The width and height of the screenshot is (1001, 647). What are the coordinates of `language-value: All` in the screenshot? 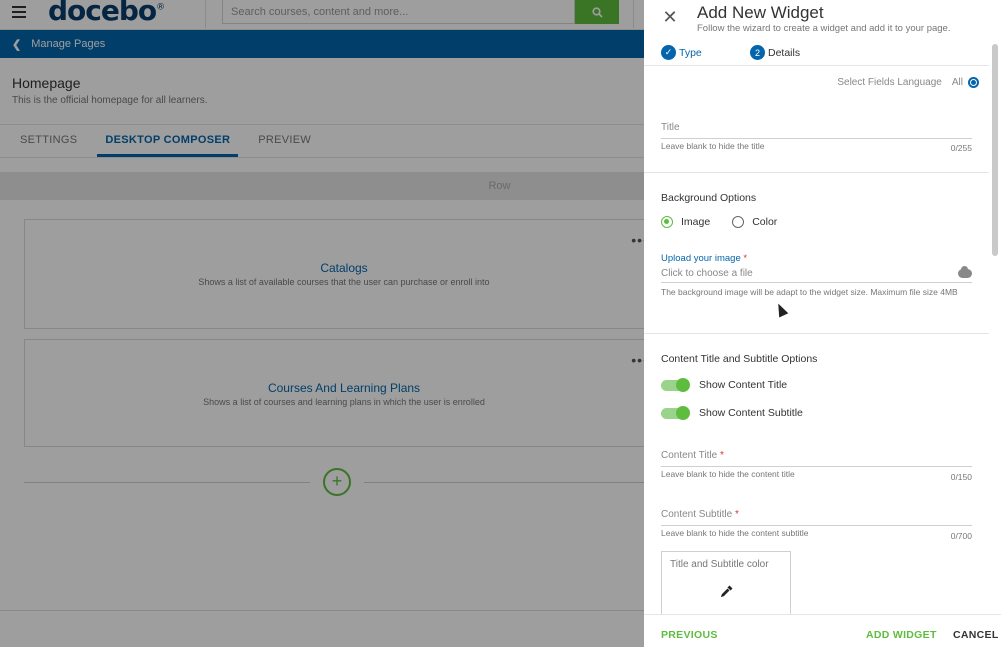 It's located at (957, 82).